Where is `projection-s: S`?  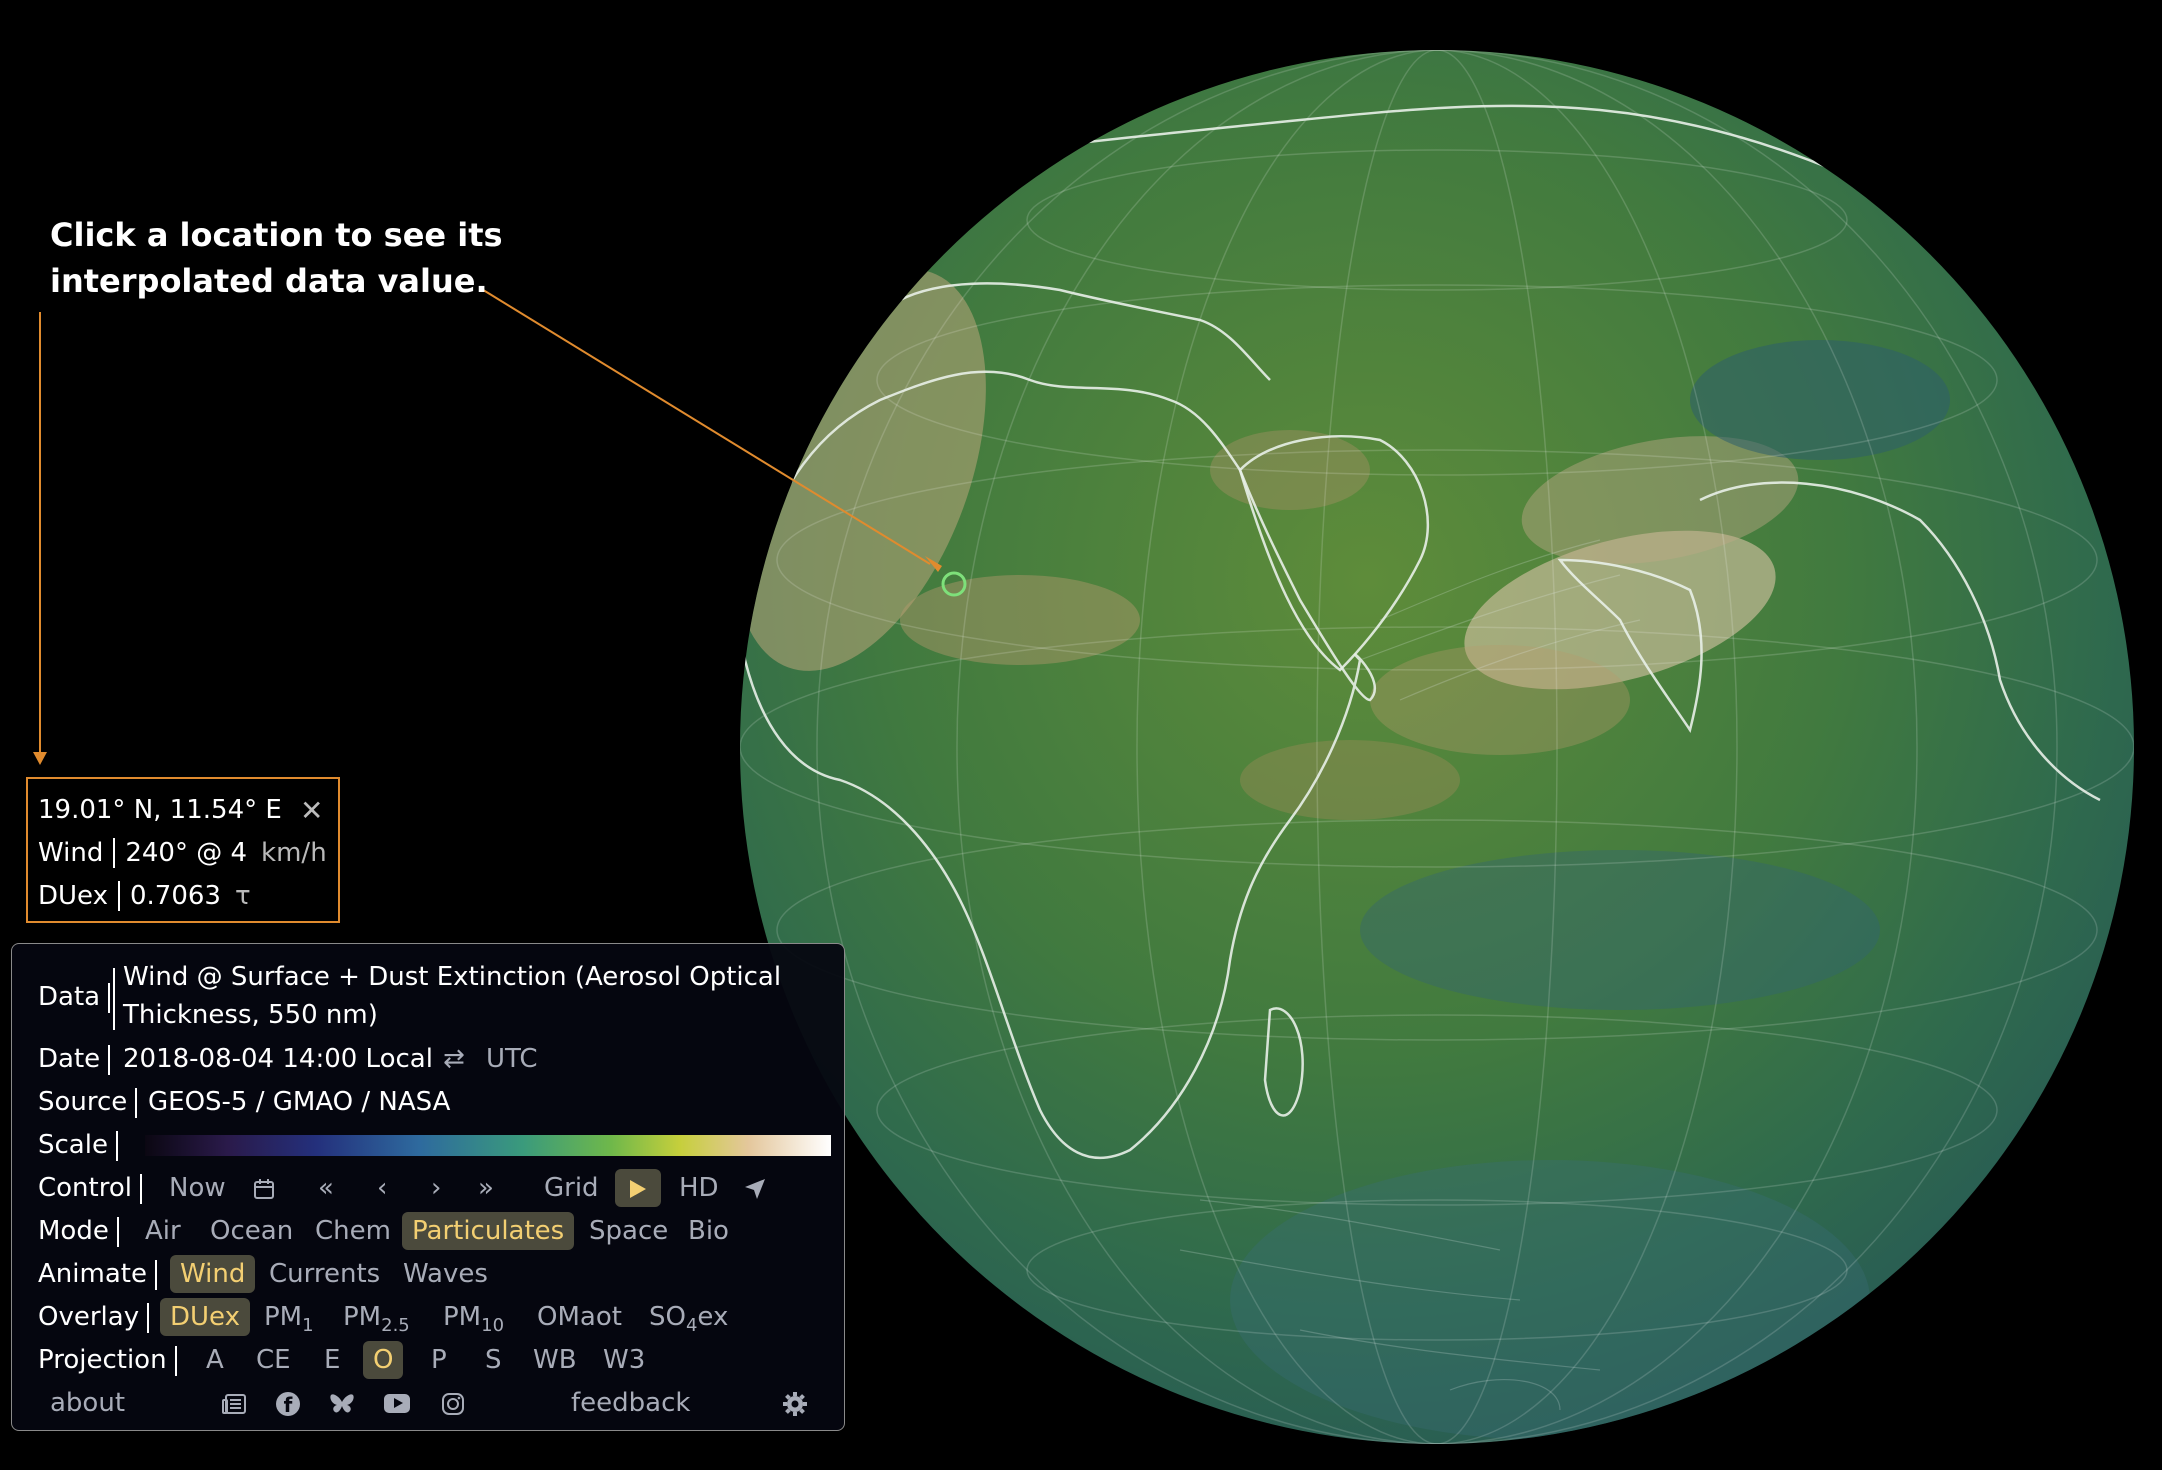
projection-s: S is located at coordinates (493, 1360).